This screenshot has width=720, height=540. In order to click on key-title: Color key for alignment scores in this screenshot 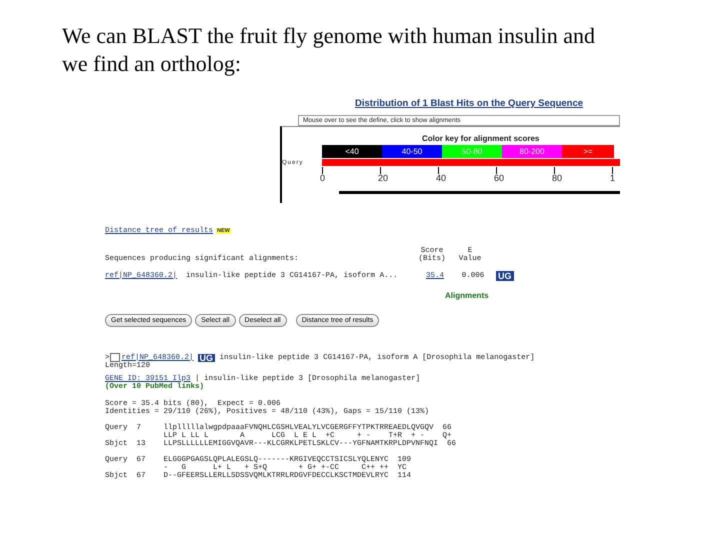, I will do `click(481, 138)`.